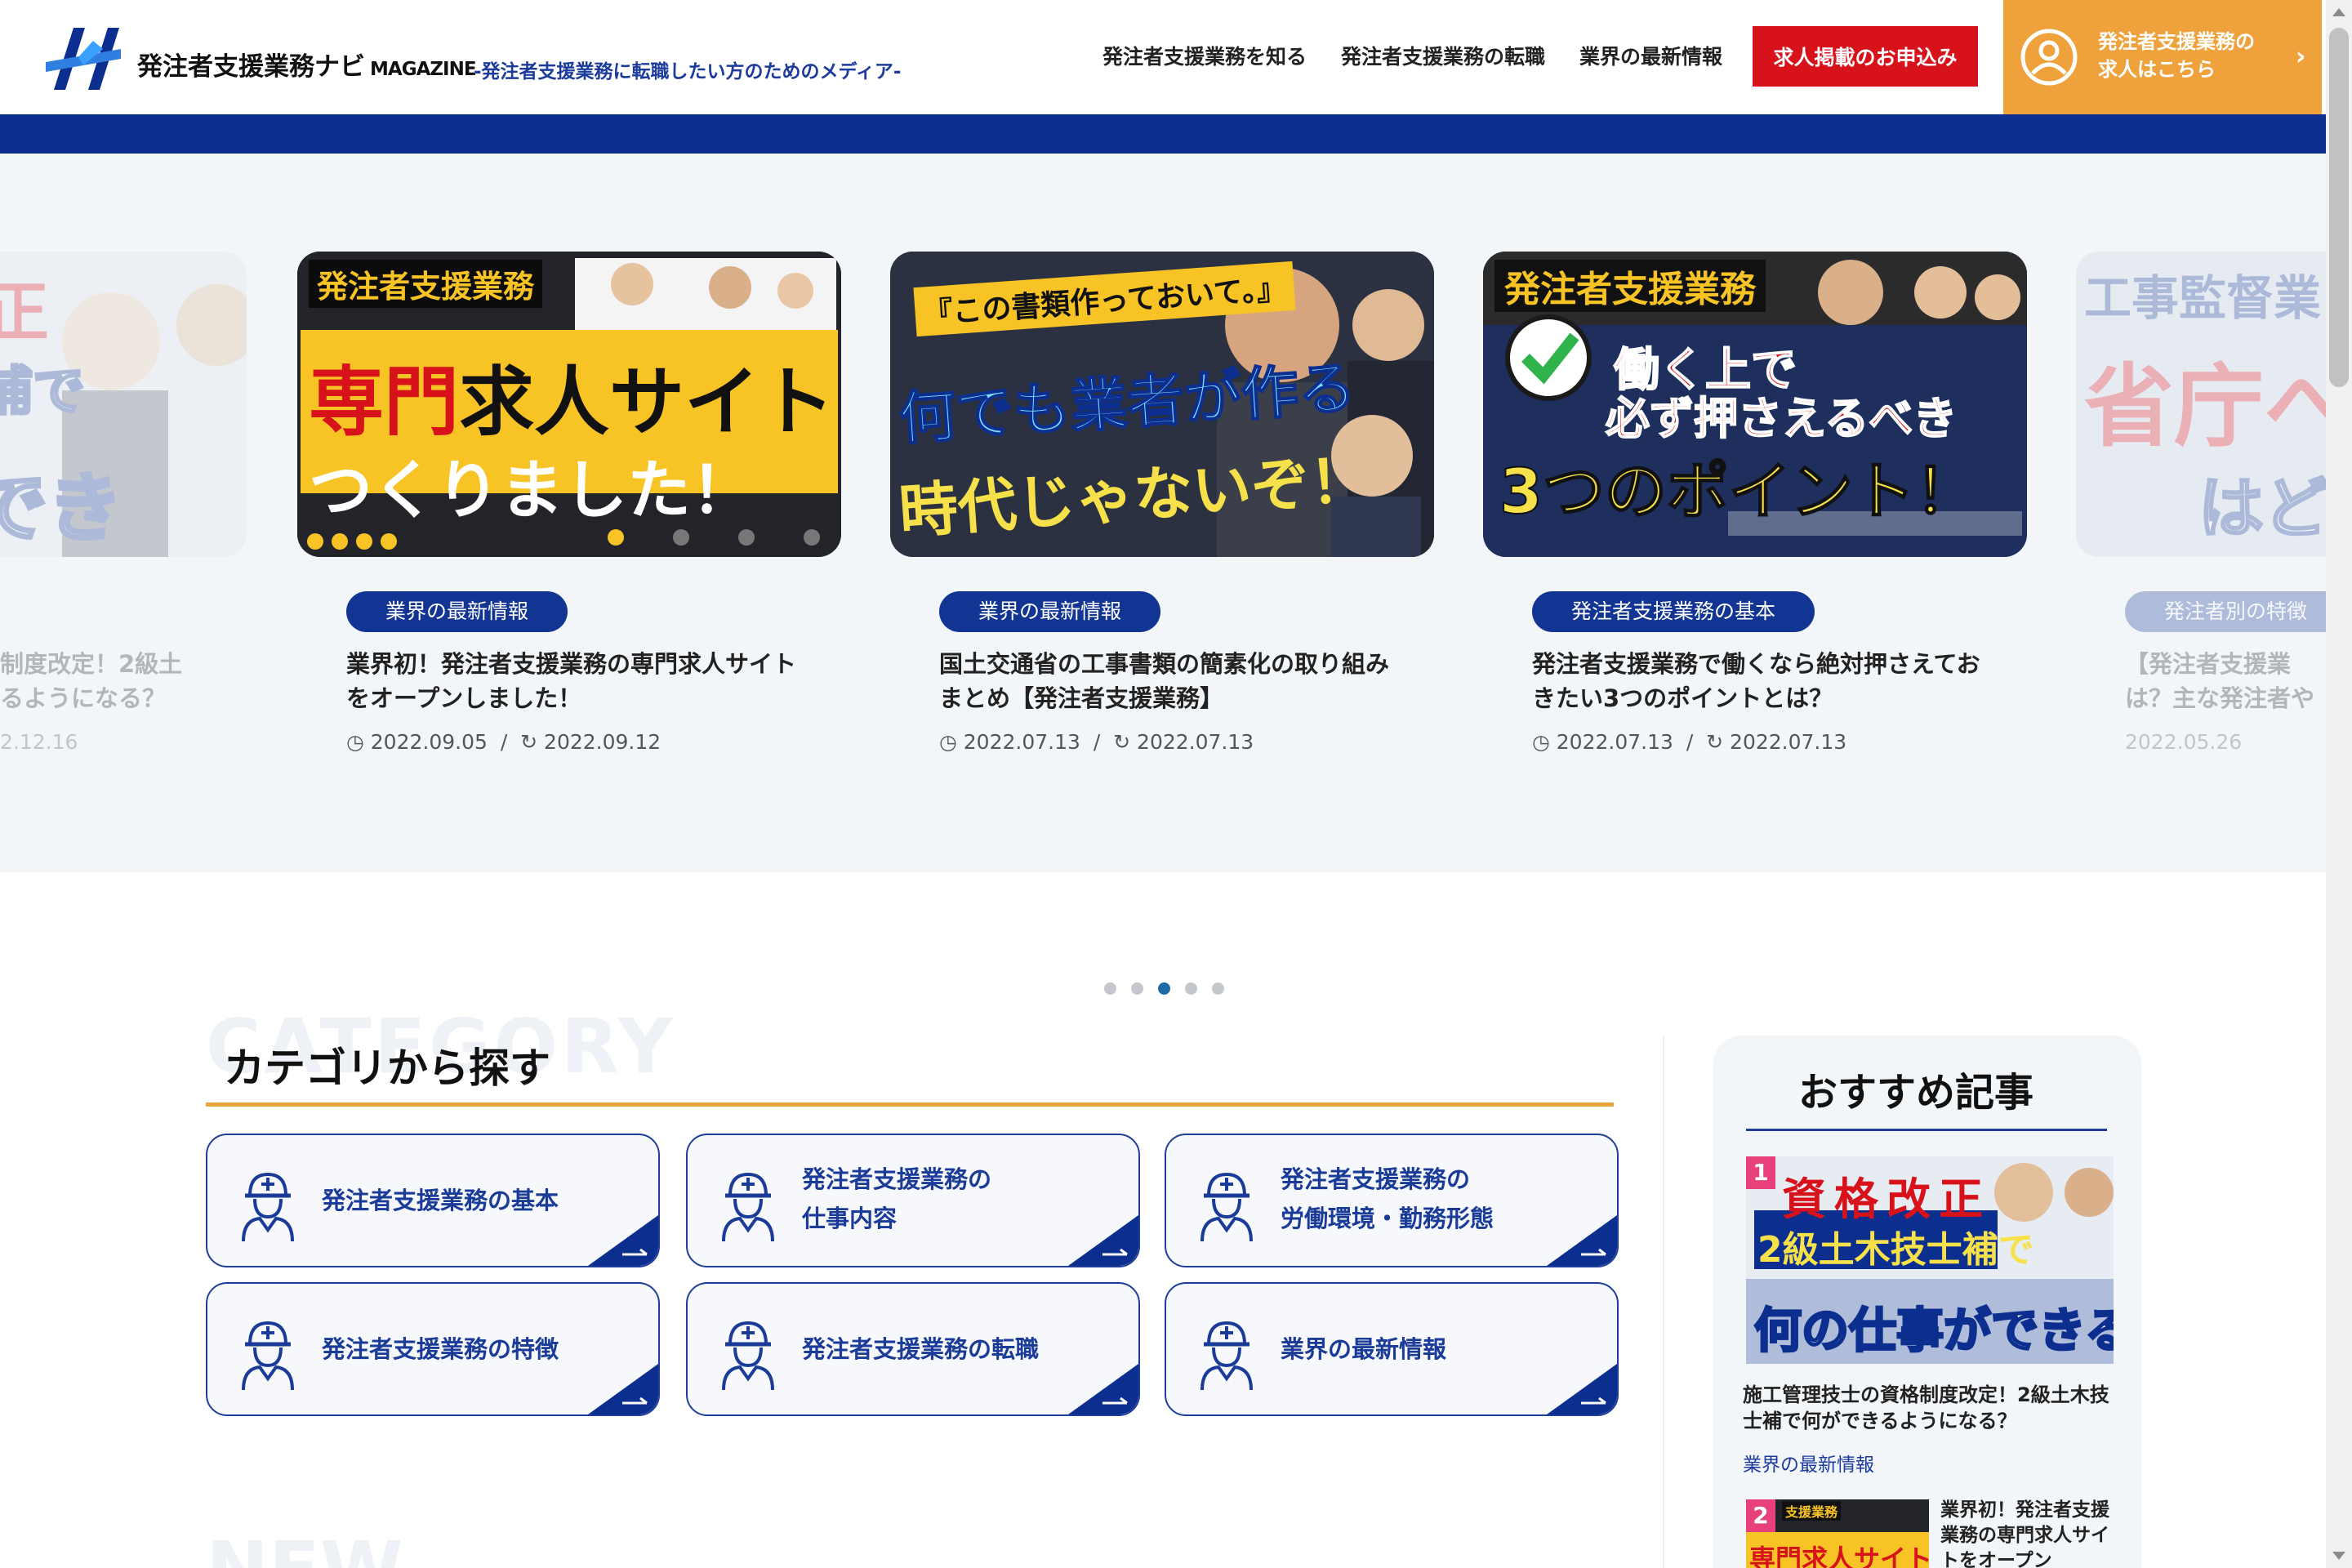  What do you see at coordinates (1760, 1515) in the screenshot?
I see `rank-badge: 2` at bounding box center [1760, 1515].